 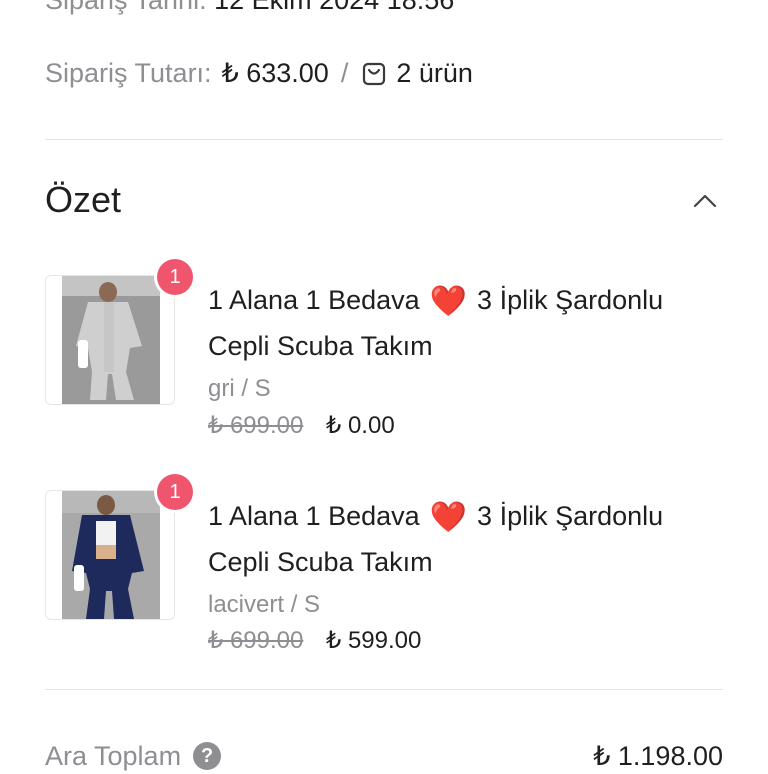 What do you see at coordinates (126, 7) in the screenshot?
I see `order-date-label: Sipariş Tarihi:` at bounding box center [126, 7].